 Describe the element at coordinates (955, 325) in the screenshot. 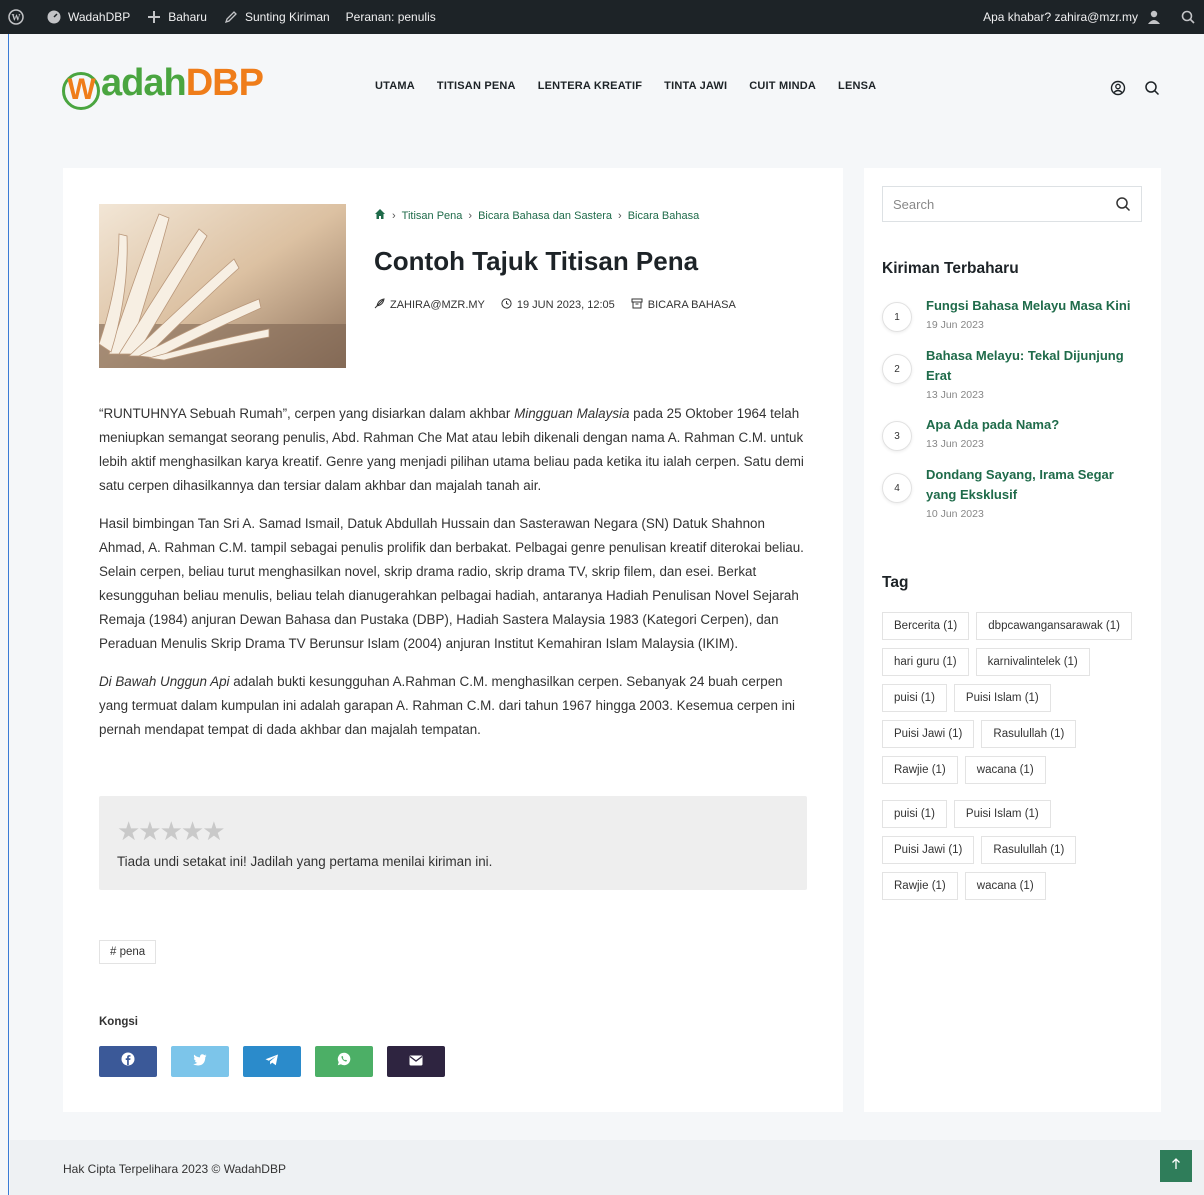

I see `recent-post-date: 19 Jun 2023` at that location.